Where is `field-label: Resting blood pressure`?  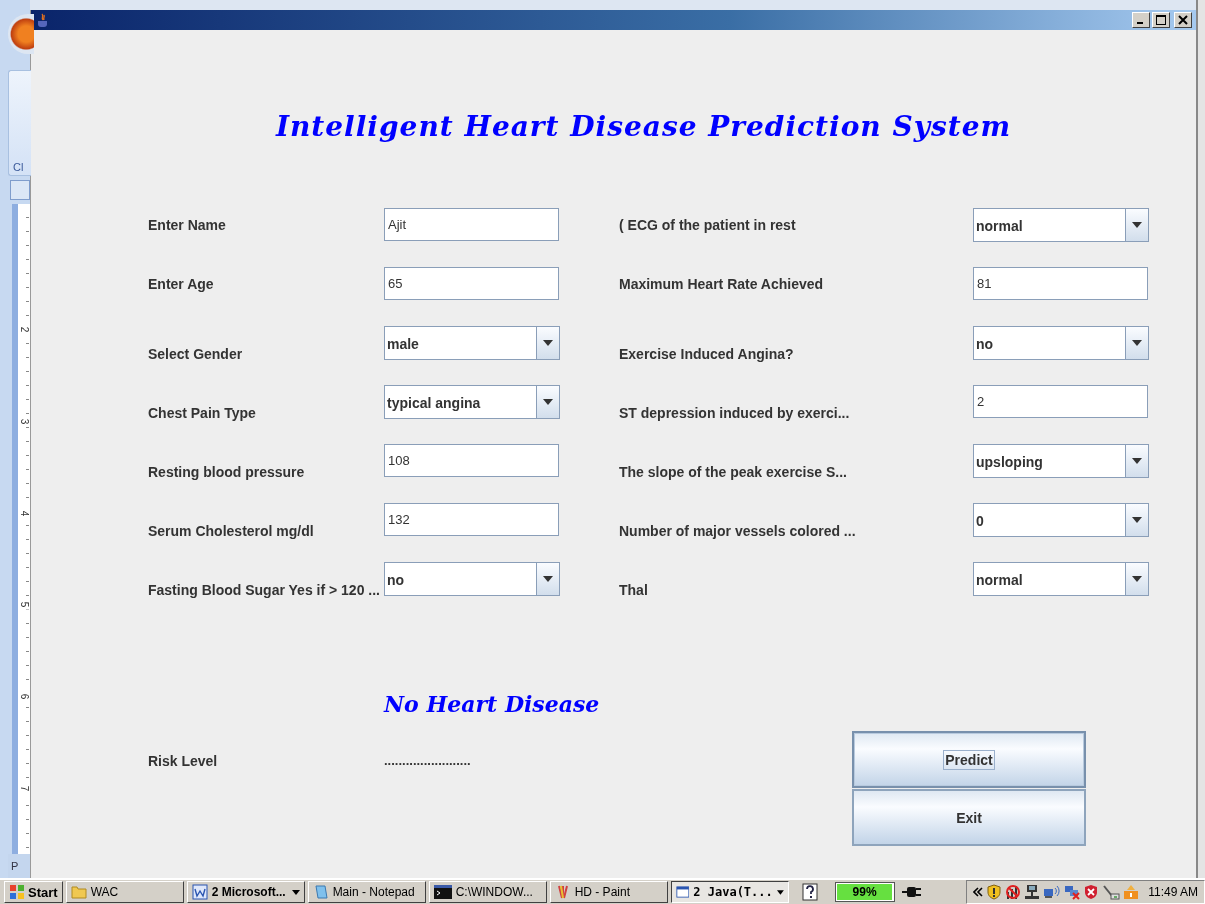
field-label: Resting blood pressure is located at coordinates (227, 471).